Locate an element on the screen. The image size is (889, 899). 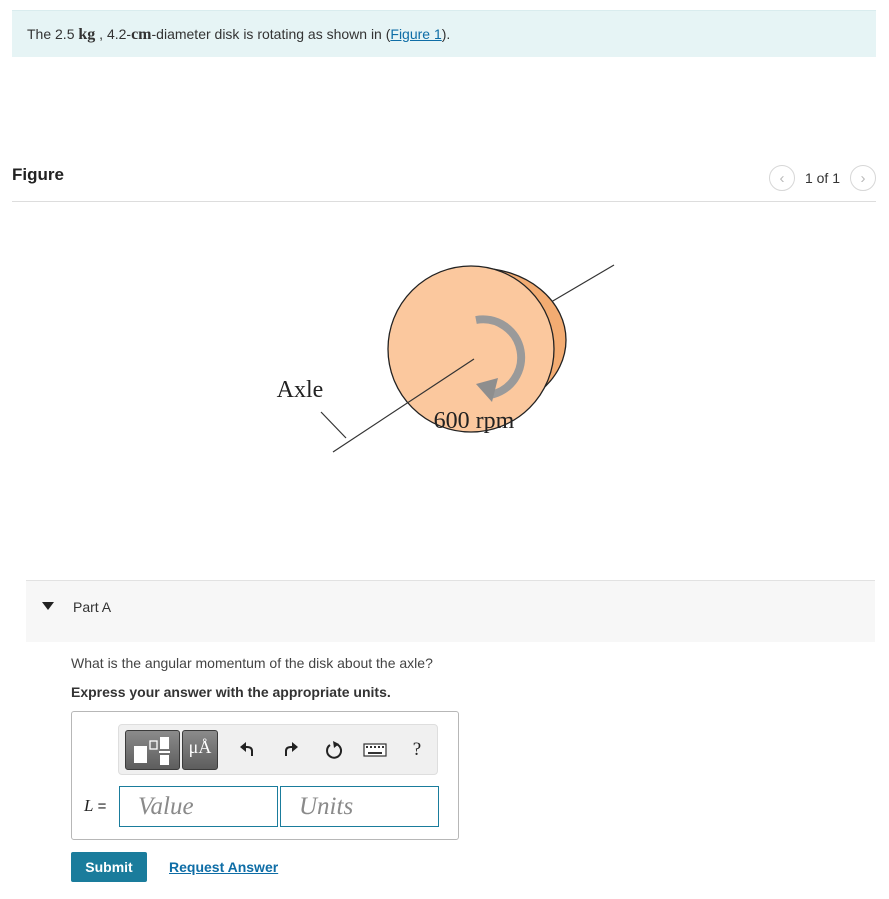
axle-label: Axle is located at coordinates (300, 390).